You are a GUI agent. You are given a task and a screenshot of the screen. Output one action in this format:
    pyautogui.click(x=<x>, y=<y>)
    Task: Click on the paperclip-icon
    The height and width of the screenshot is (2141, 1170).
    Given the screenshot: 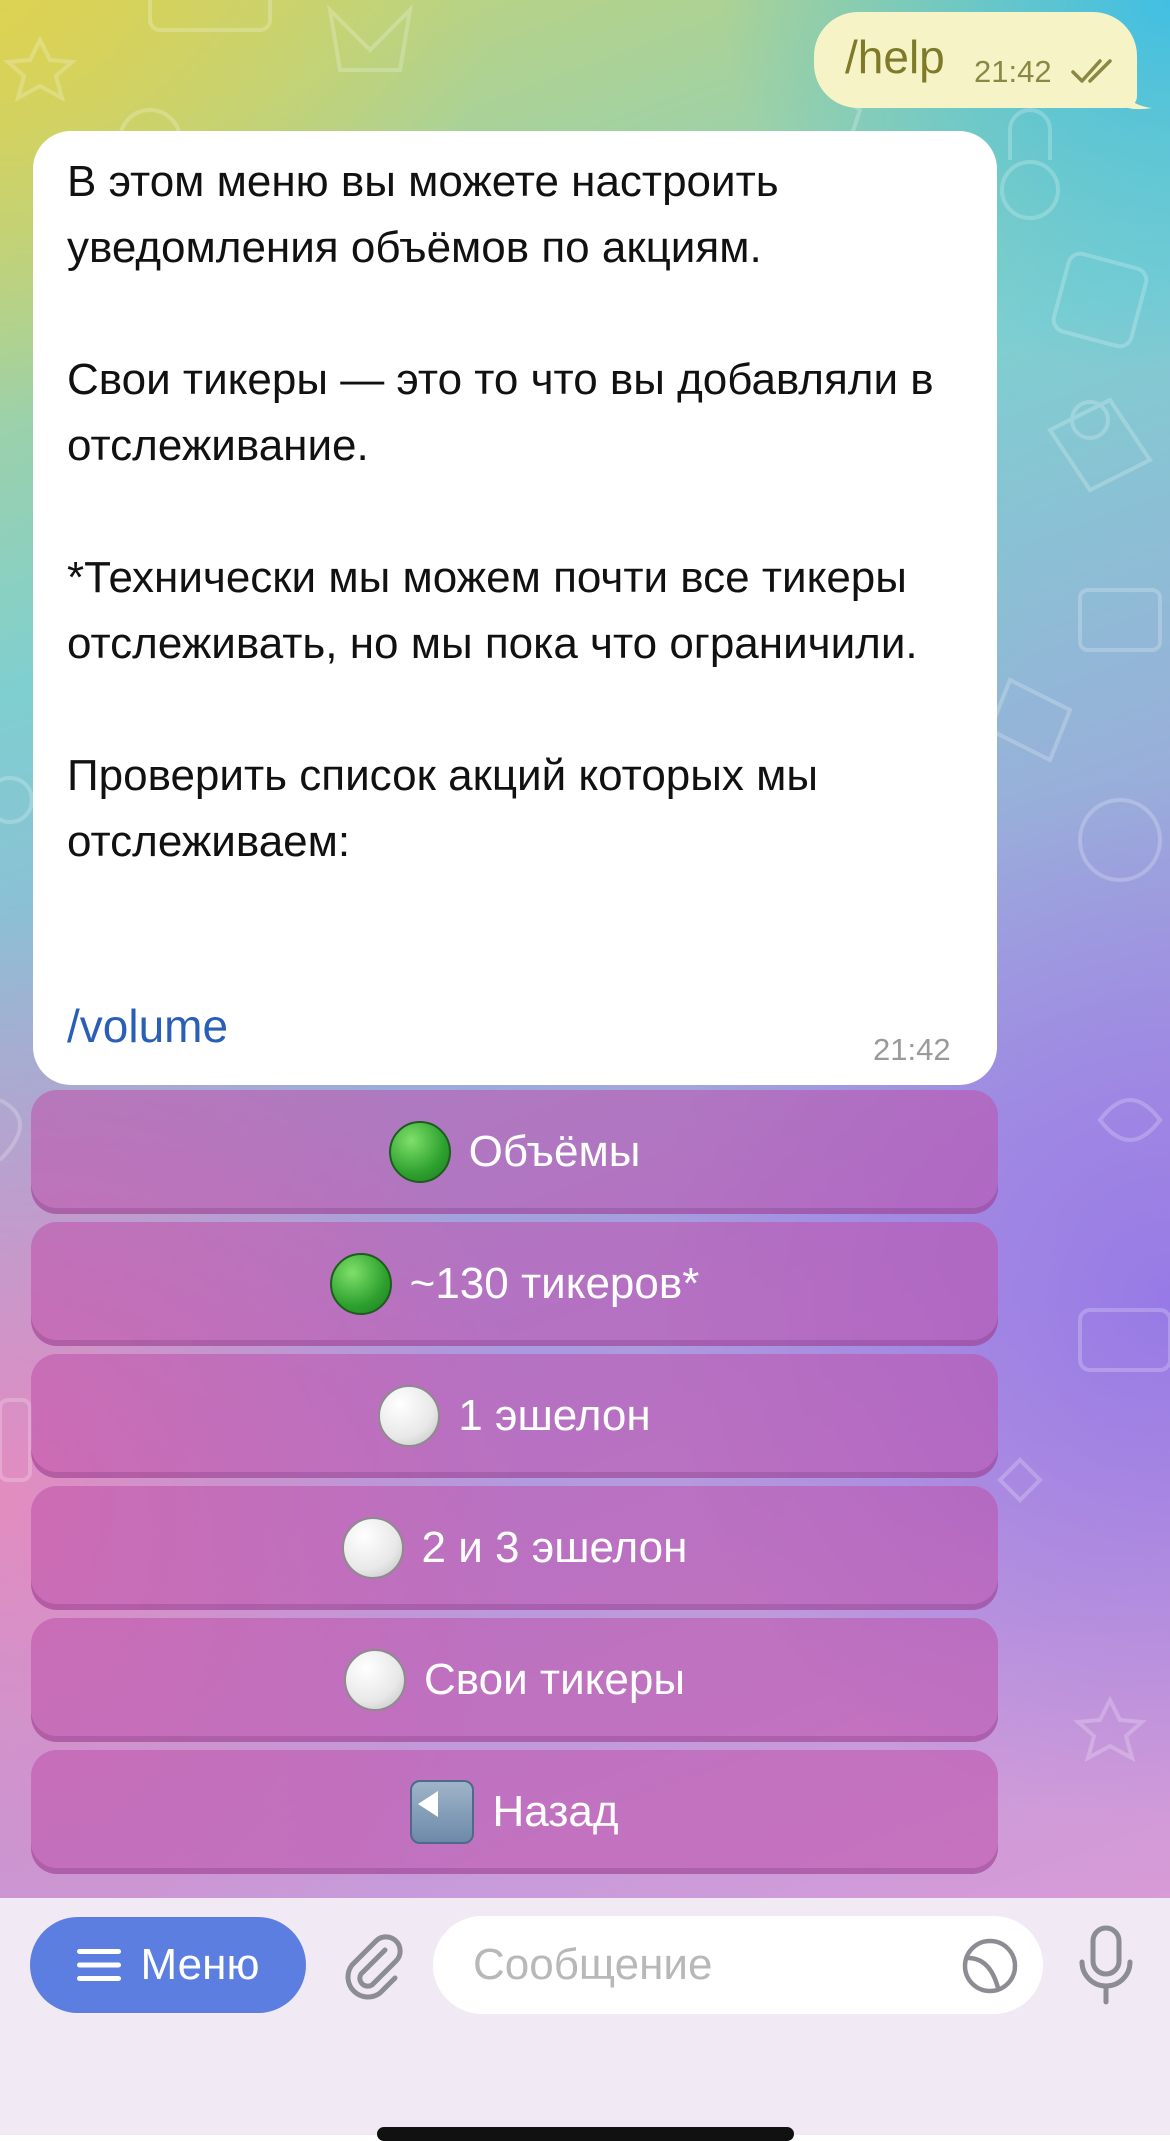 What is the action you would take?
    pyautogui.click(x=371, y=1964)
    